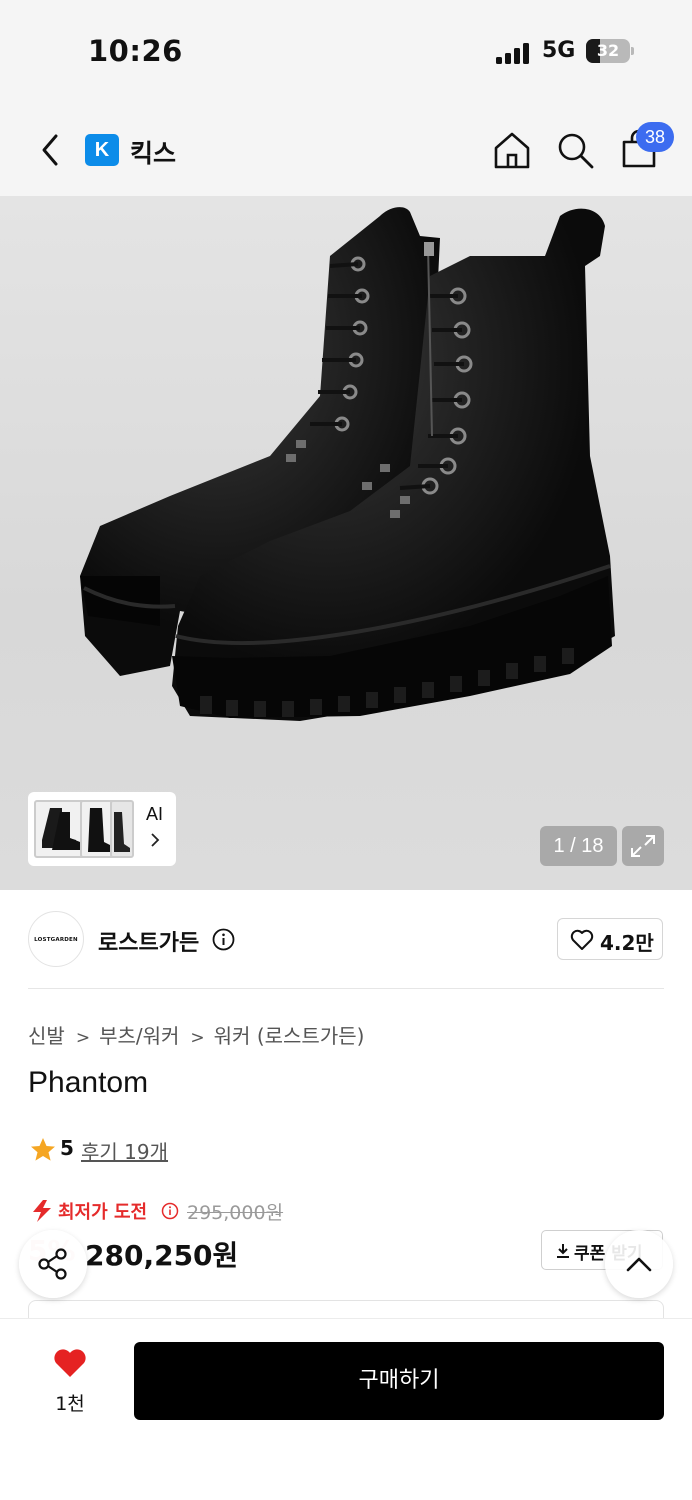  I want to click on breadcrumb-item: 워커 (로스트가든), so click(289, 1036).